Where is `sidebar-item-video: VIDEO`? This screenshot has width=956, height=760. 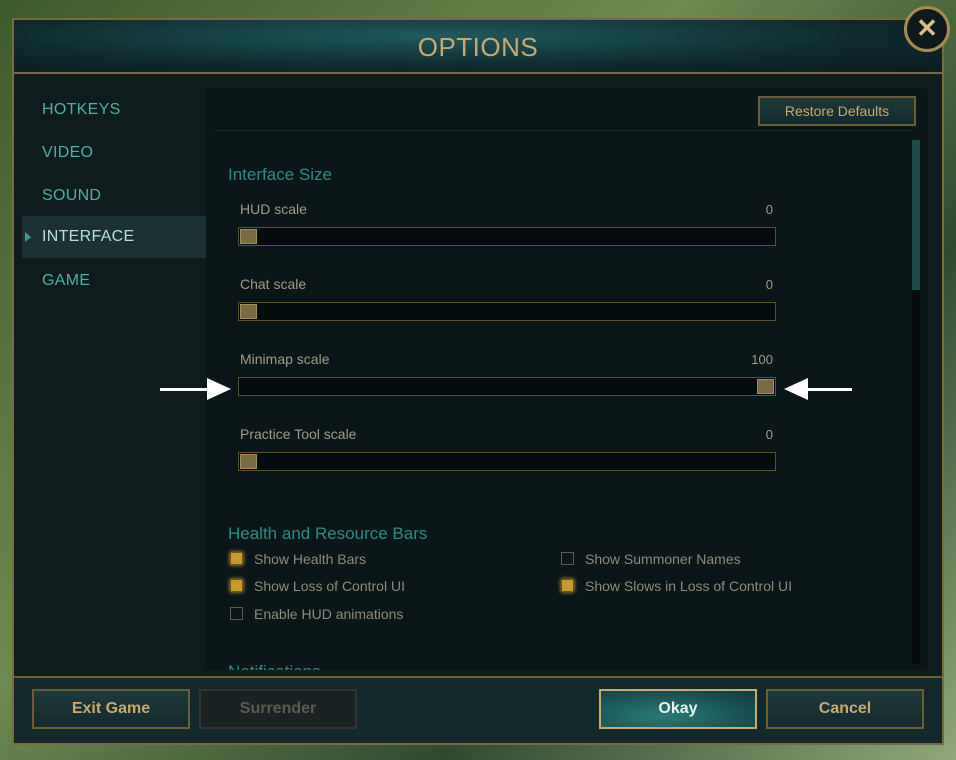
sidebar-item-video: VIDEO is located at coordinates (114, 153).